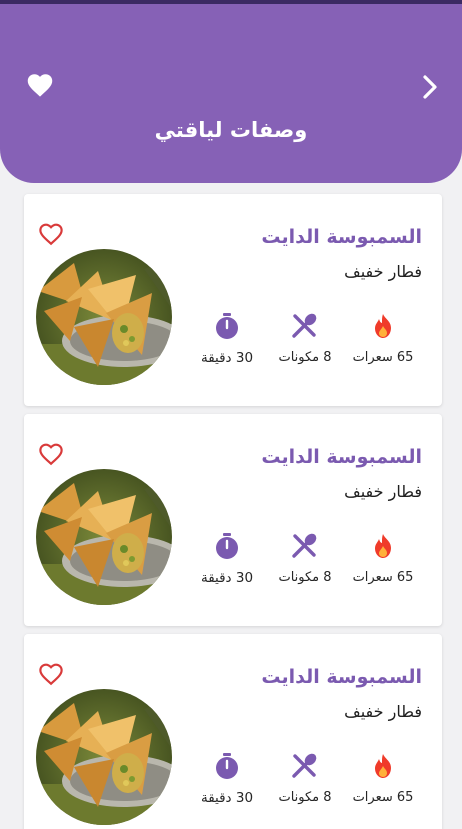  I want to click on favorites-button, so click(40, 86).